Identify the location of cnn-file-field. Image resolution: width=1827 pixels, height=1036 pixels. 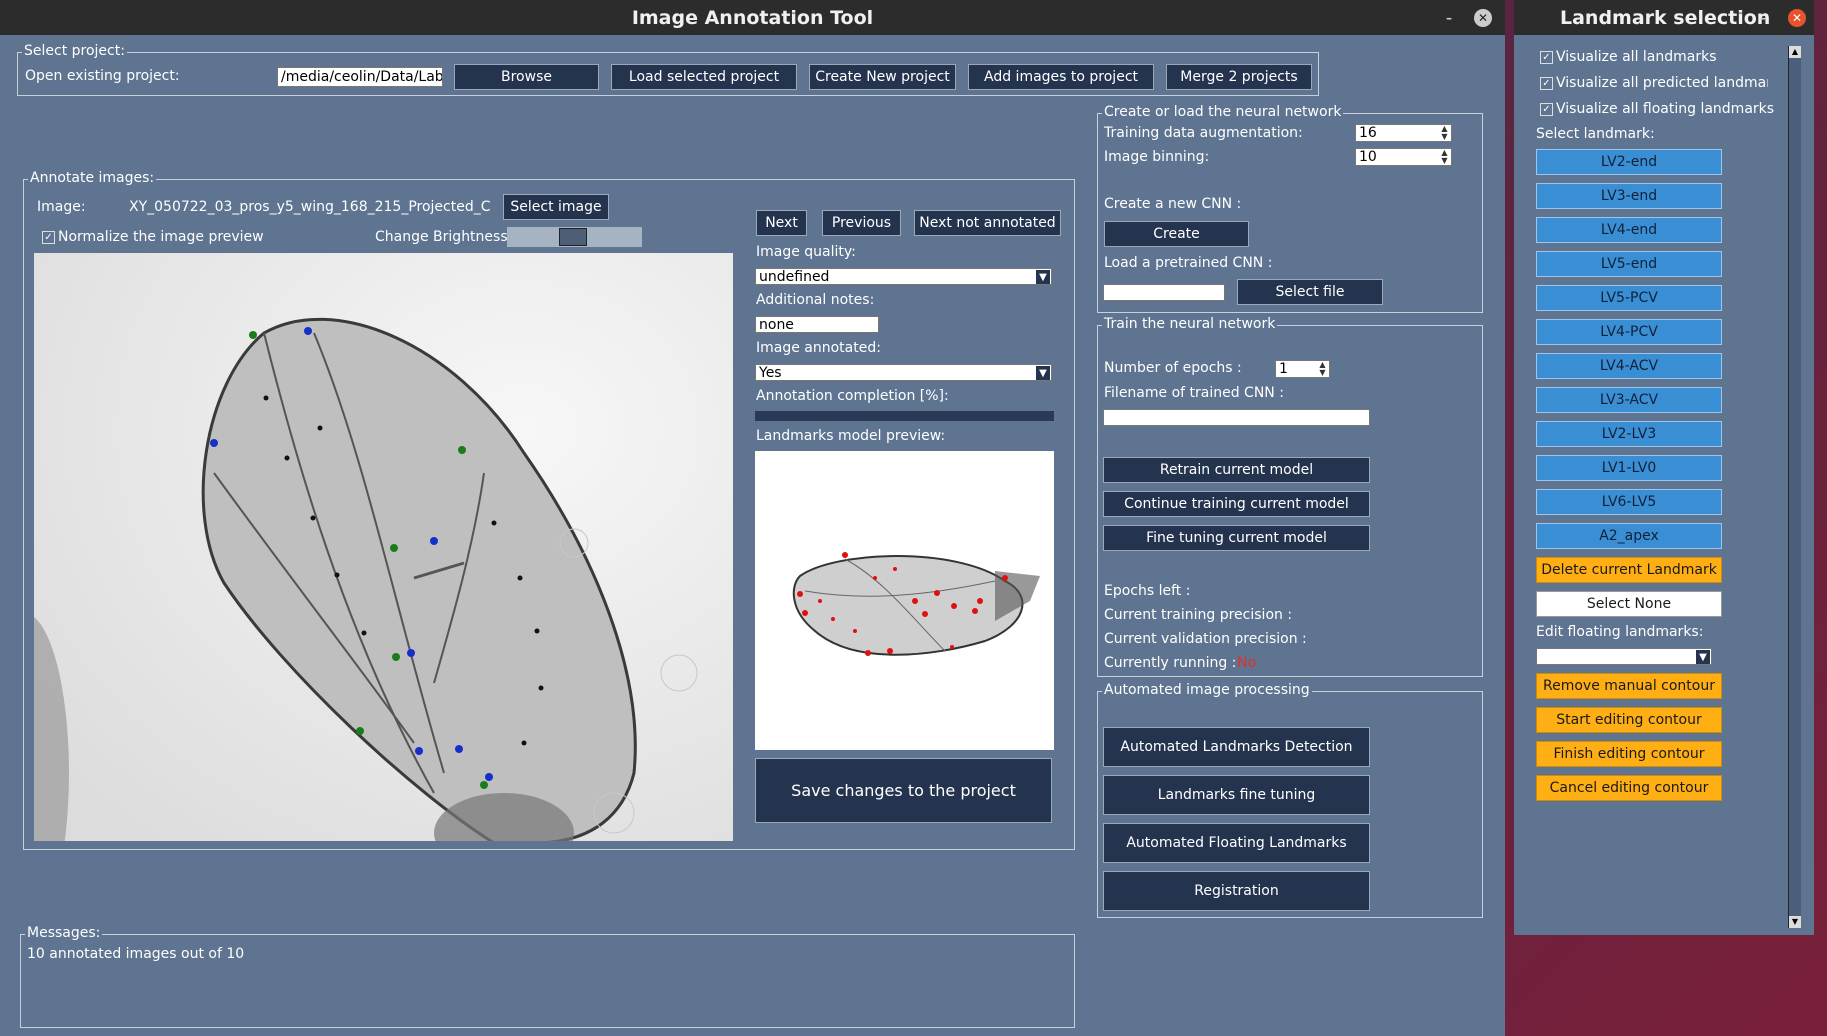
(1164, 292).